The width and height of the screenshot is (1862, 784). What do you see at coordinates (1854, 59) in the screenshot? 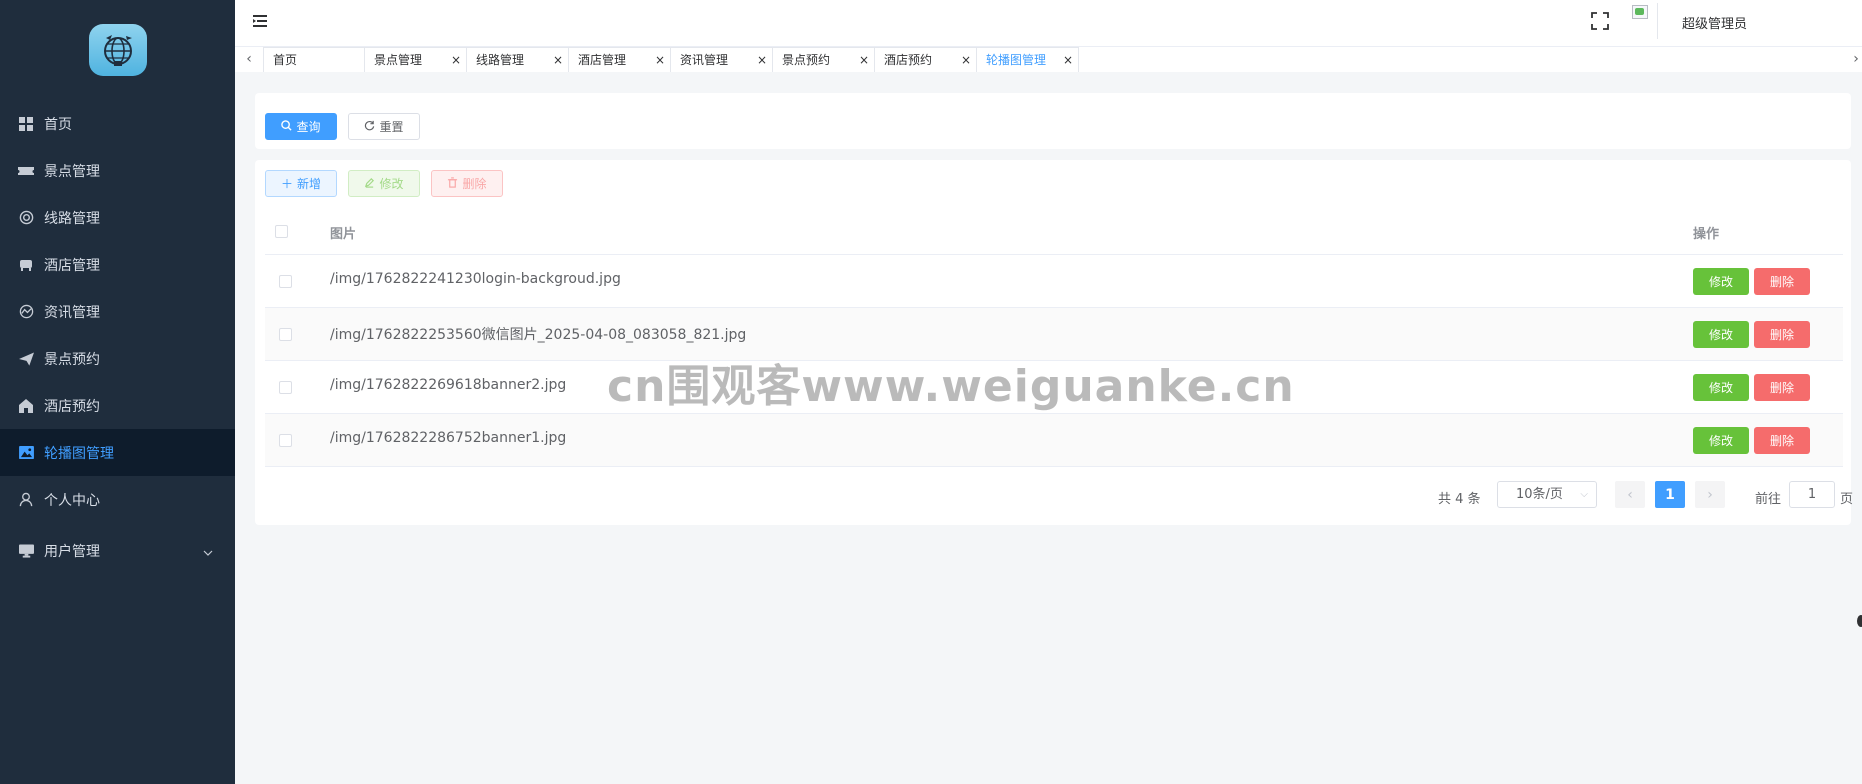
I see `tabs-scroll-right-icon: ›` at bounding box center [1854, 59].